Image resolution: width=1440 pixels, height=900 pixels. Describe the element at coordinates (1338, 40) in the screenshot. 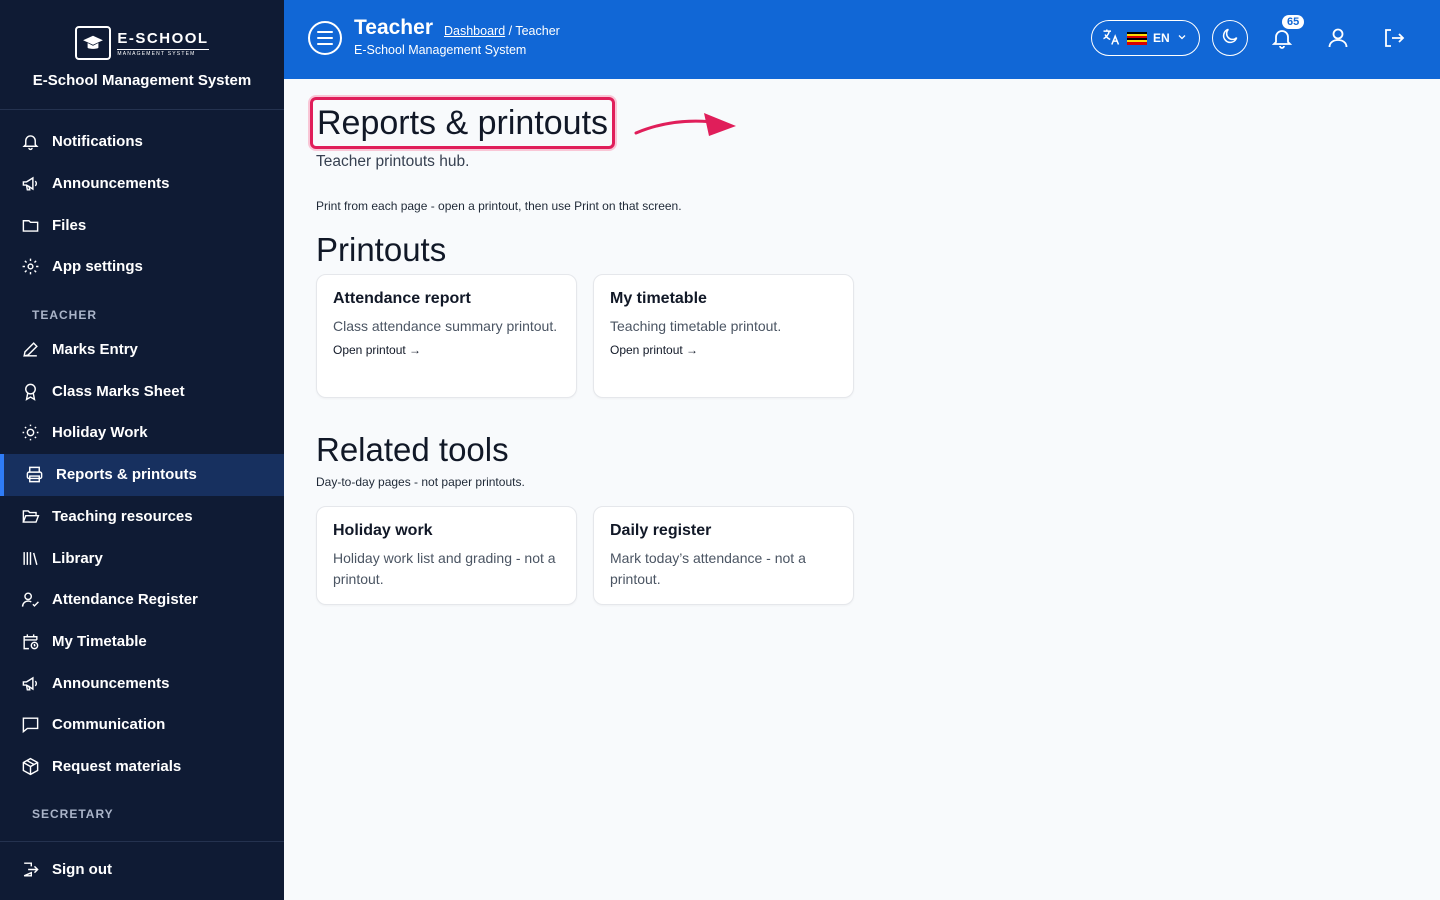

I see `user-profile-icon` at that location.